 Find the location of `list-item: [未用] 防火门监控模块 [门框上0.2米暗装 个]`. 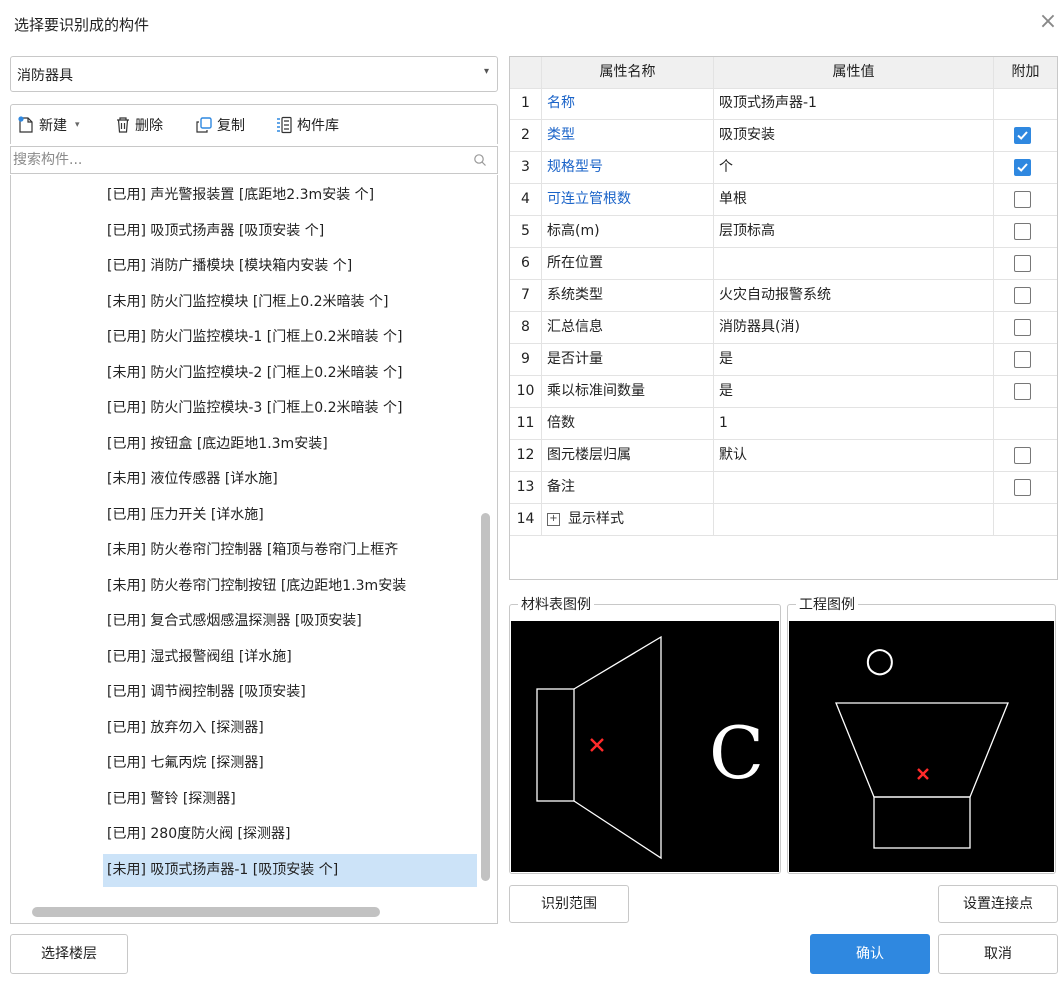

list-item: [未用] 防火门监控模块 [门框上0.2米暗装 个] is located at coordinates (290, 302).